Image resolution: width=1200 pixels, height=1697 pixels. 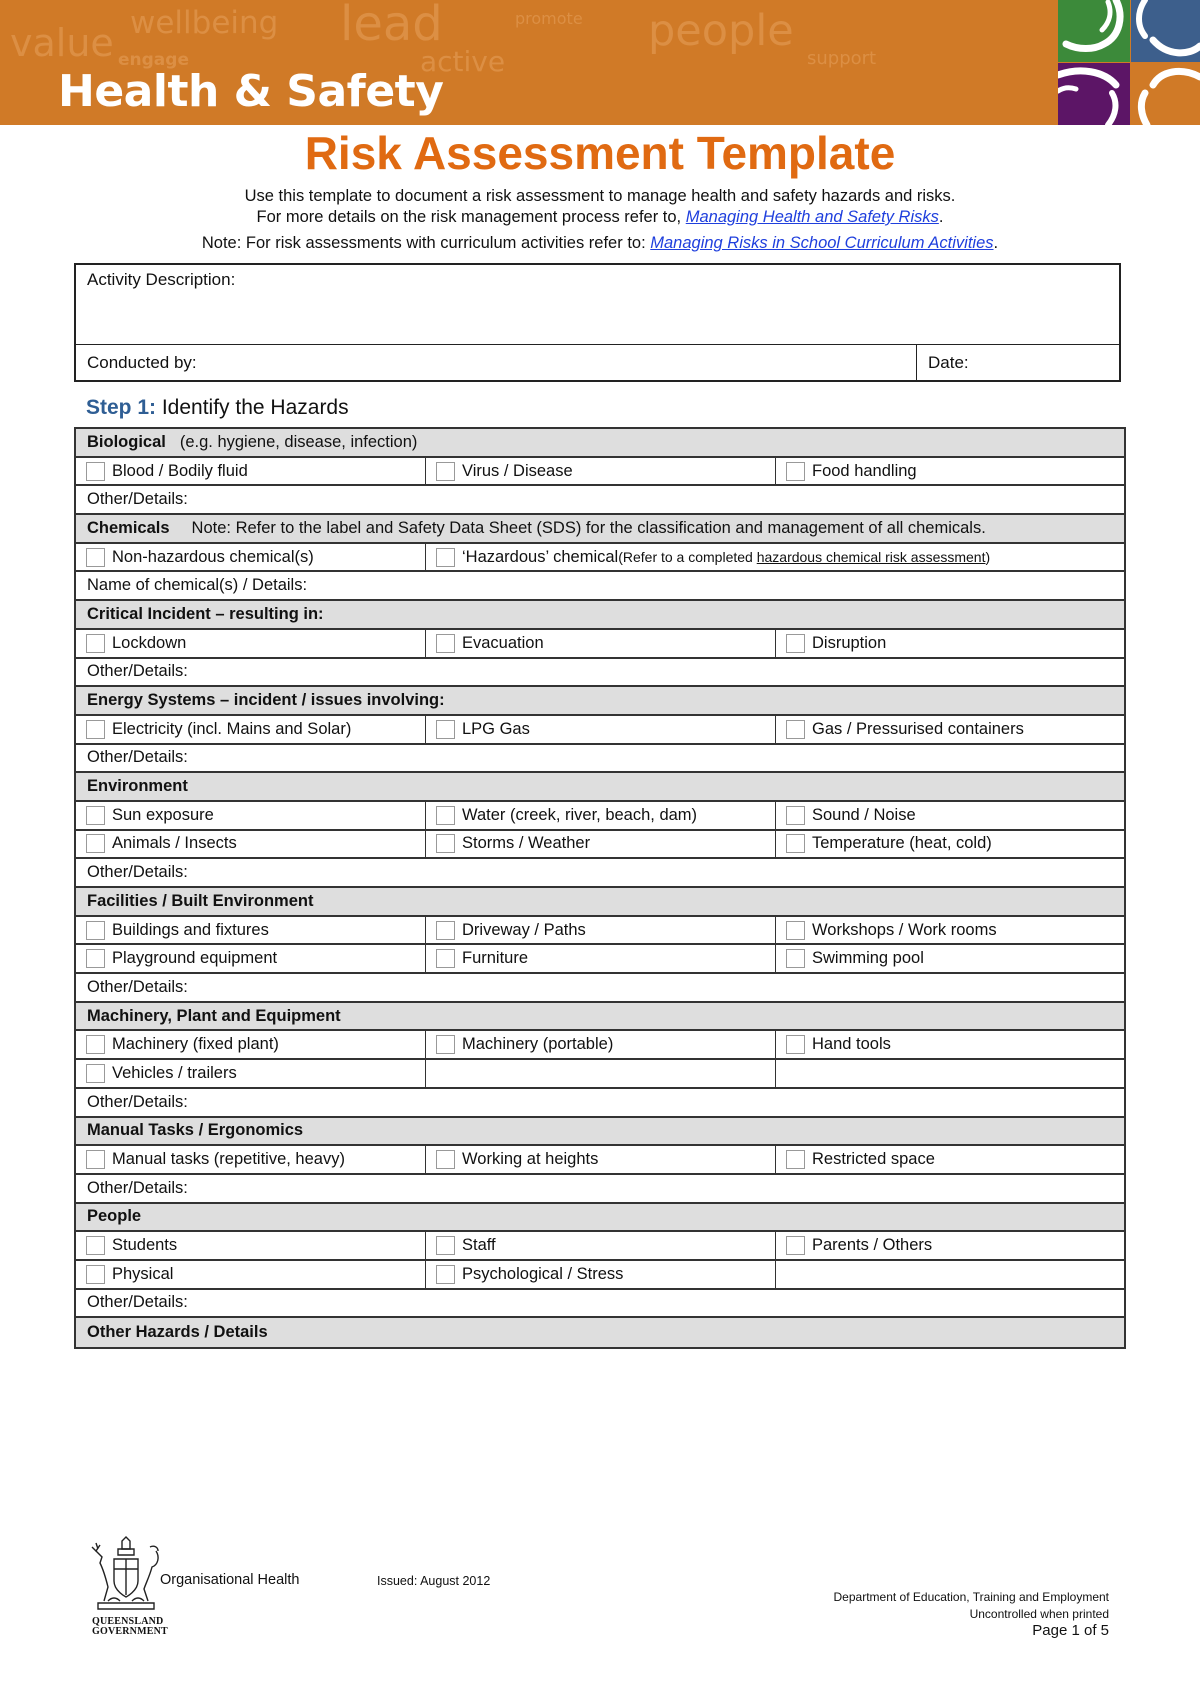 I want to click on hazard-option: Workshops / Work rooms, so click(x=950, y=930).